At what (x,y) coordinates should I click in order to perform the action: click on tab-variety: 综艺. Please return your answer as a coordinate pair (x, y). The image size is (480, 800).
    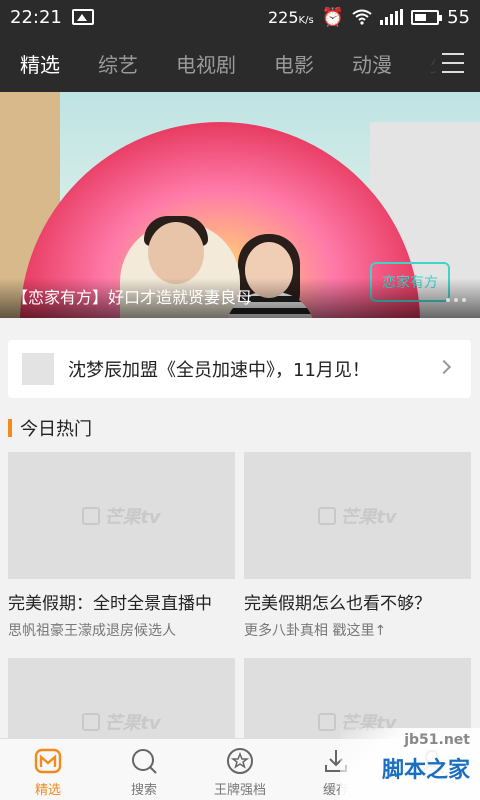
    Looking at the image, I should click on (118, 63).